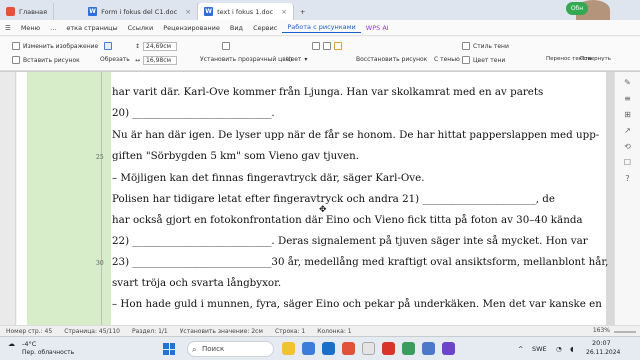 This screenshot has height=360, width=640. What do you see at coordinates (226, 46) in the screenshot?
I see `transparent-icon` at bounding box center [226, 46].